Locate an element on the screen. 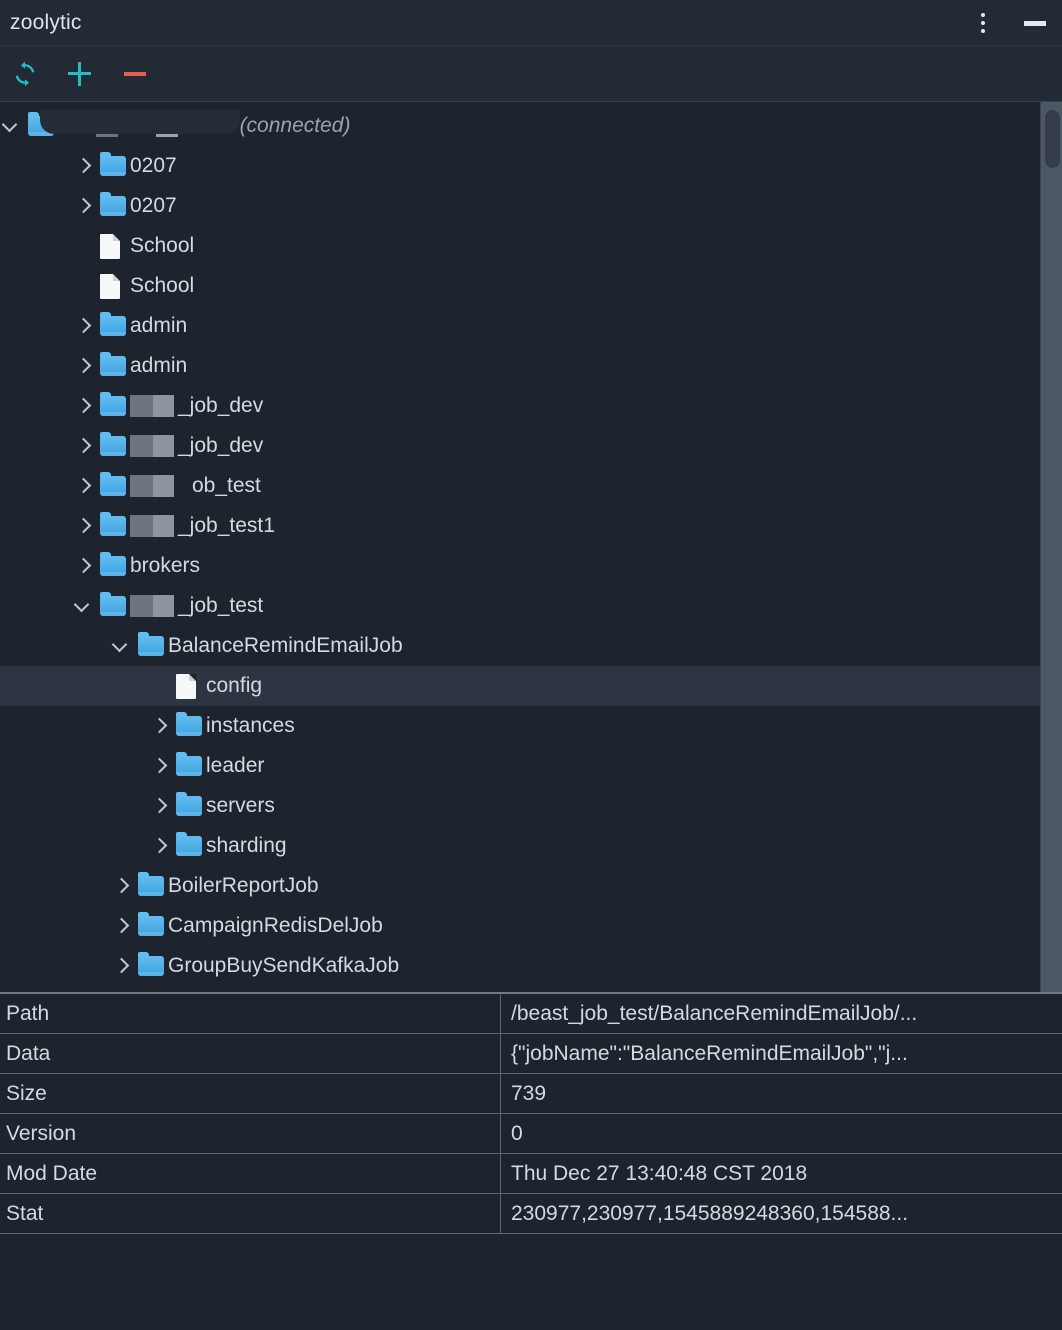 This screenshot has width=1062, height=1330. table-row: Mod Date Thu Dec 27 13:40:48 CST 2018 is located at coordinates (531, 1174).